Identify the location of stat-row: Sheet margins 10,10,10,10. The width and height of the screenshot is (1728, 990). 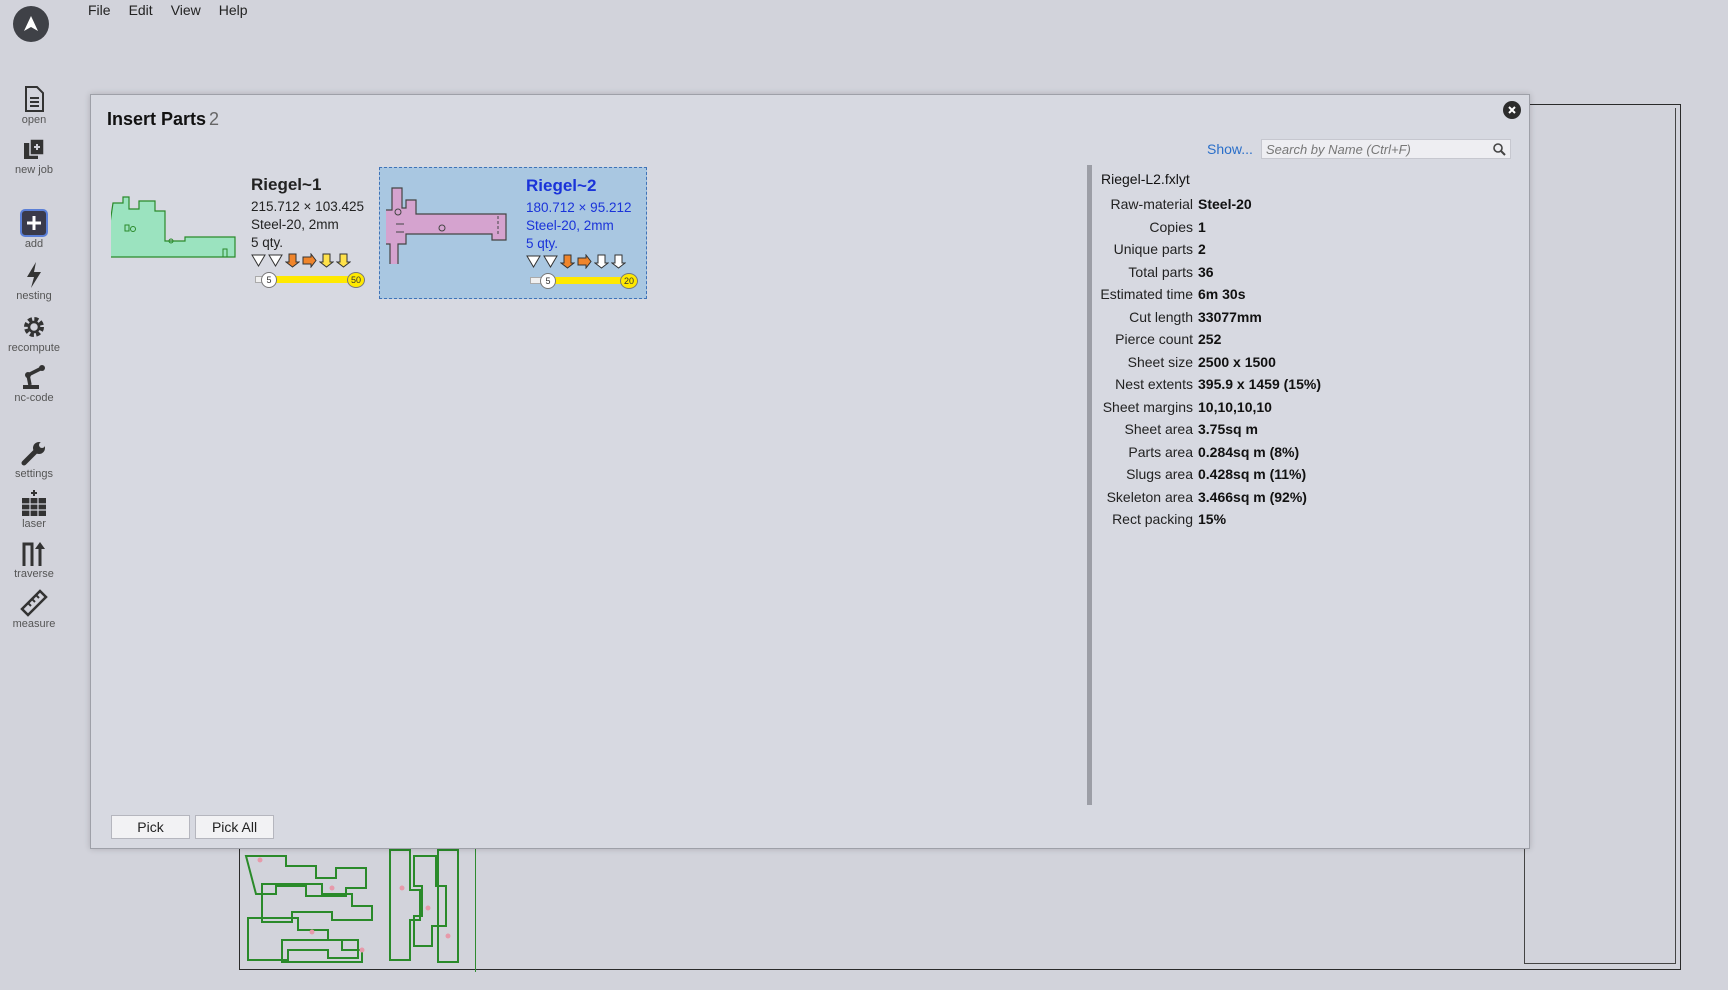
(1210, 407).